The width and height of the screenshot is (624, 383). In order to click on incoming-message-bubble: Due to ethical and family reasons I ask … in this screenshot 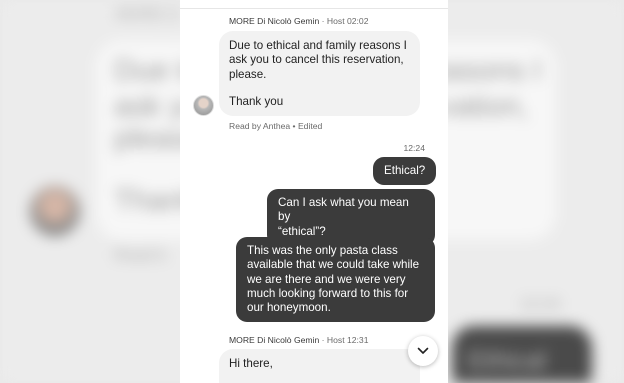, I will do `click(319, 73)`.